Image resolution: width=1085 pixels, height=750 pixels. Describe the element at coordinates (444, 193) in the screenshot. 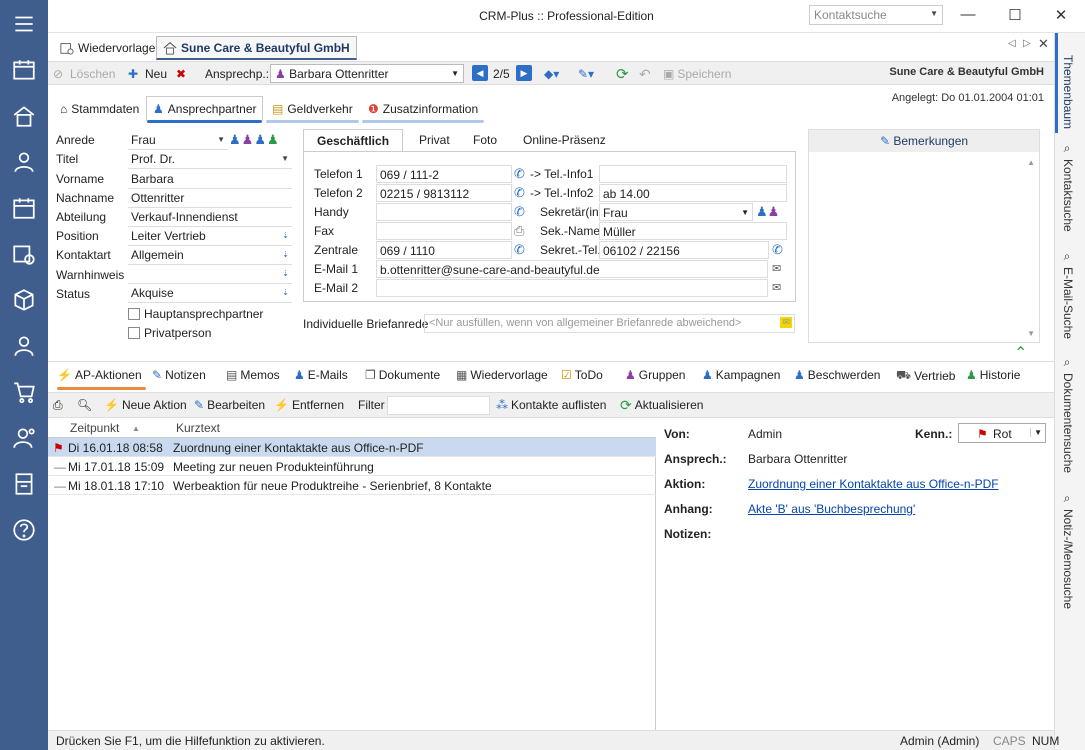

I see `telefon2-input: 02215 / 9813112` at that location.